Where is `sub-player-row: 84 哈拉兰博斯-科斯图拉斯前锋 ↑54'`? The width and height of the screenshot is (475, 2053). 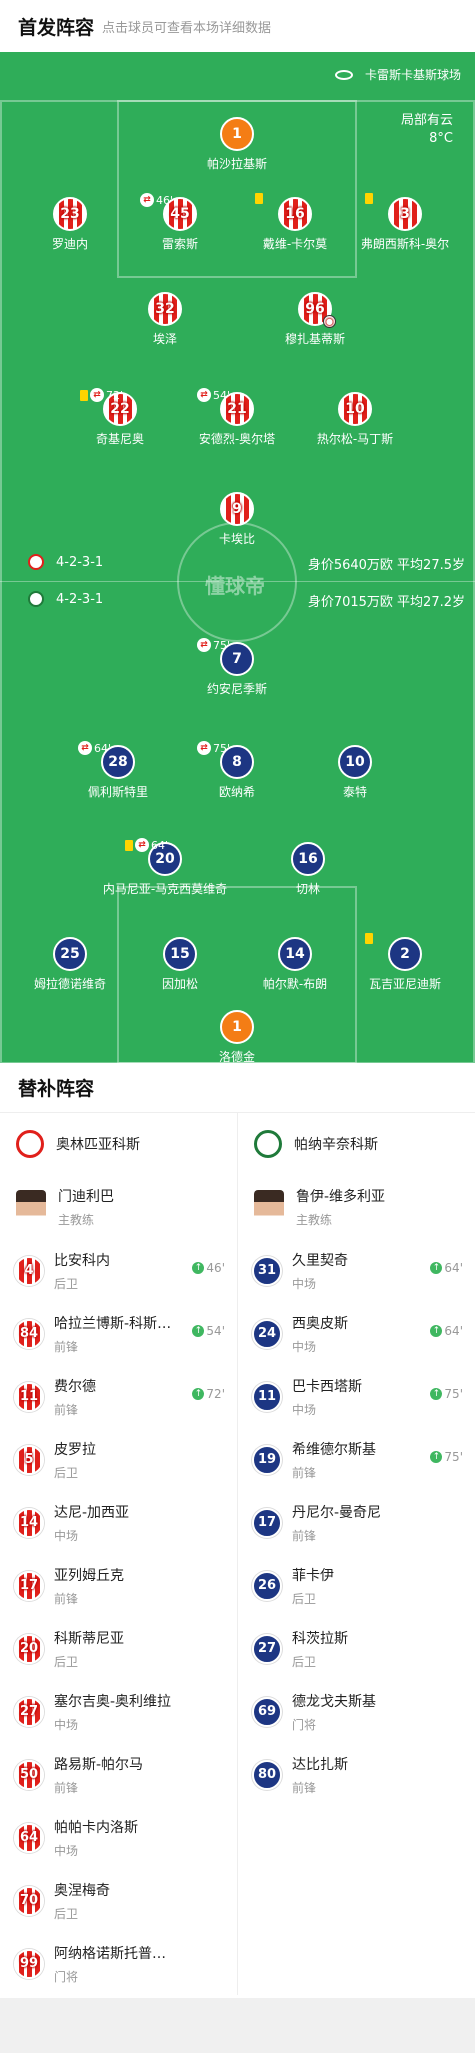
sub-player-row: 84 哈拉兰博斯-科斯图拉斯前锋 ↑54' is located at coordinates (118, 1333).